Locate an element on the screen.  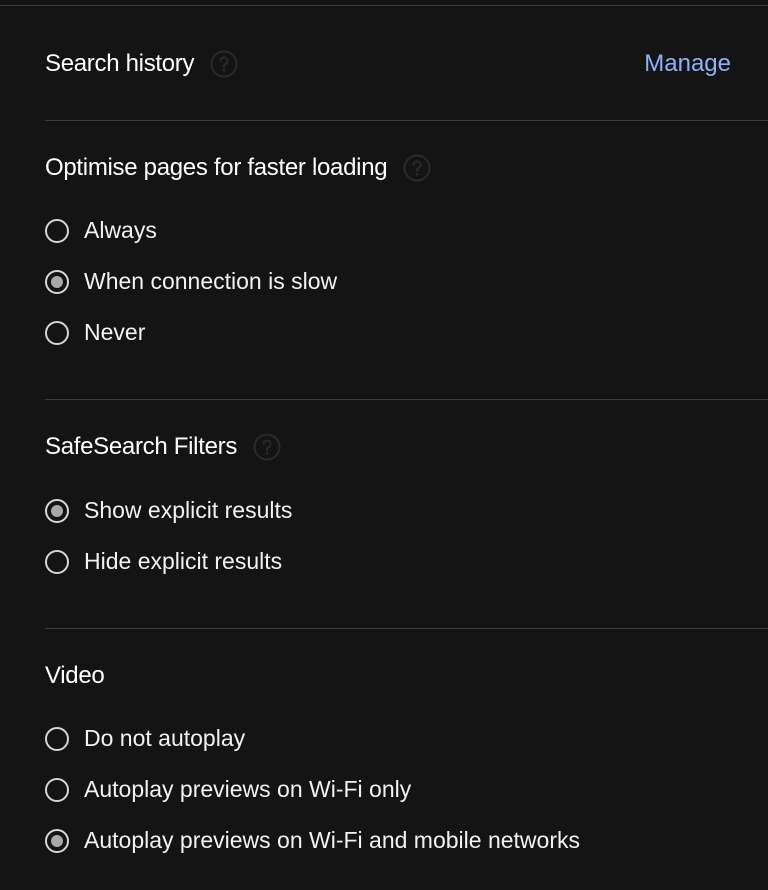
video-title: Video is located at coordinates (75, 675).